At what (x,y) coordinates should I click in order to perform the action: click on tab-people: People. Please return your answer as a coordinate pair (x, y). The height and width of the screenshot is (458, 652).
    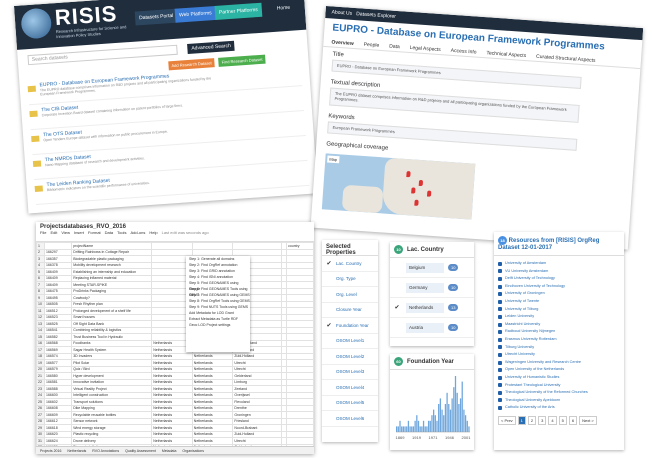
    Looking at the image, I should click on (371, 45).